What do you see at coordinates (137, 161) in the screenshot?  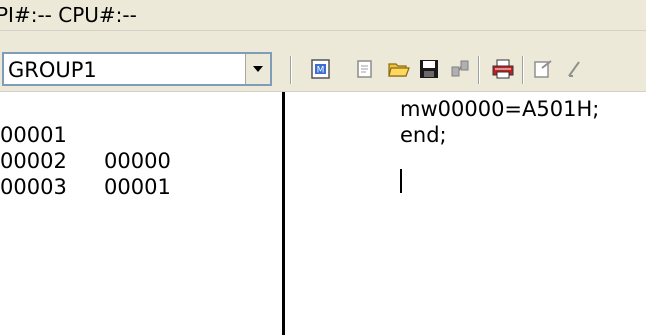 I see `step-number: 00000` at bounding box center [137, 161].